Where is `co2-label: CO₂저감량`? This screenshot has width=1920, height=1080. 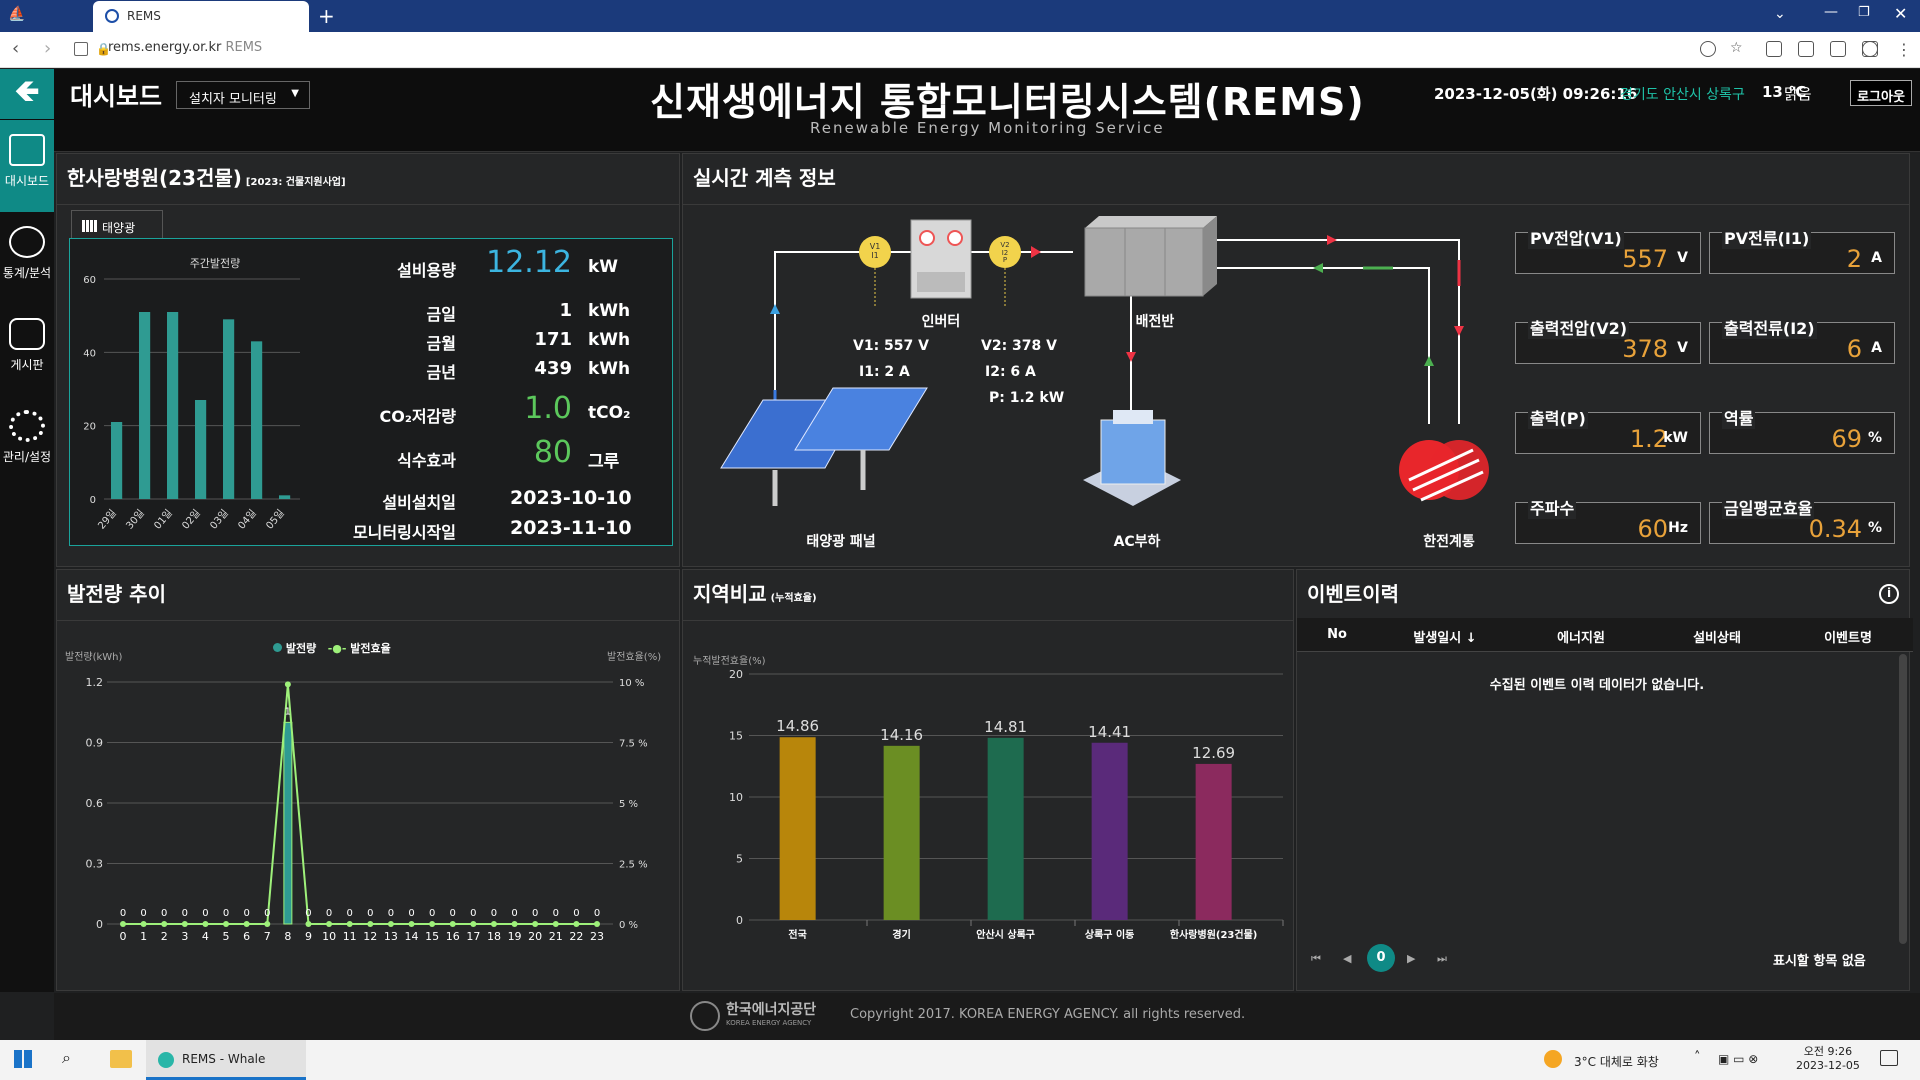
co2-label: CO₂저감량 is located at coordinates (417, 416).